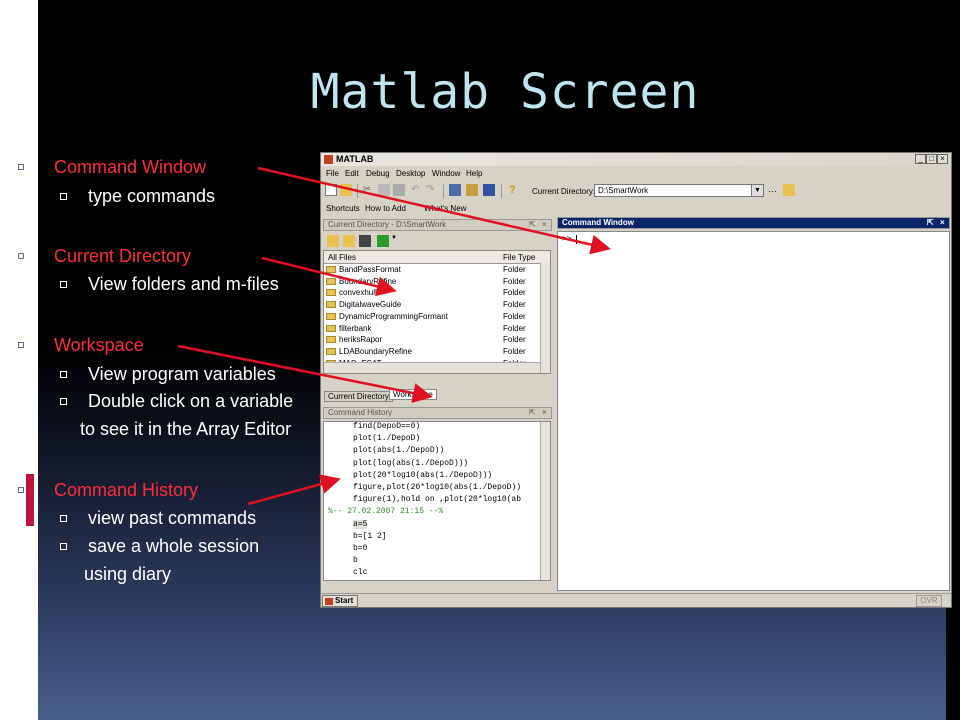 The image size is (960, 720). I want to click on arrow-workspace, so click(305, 373).